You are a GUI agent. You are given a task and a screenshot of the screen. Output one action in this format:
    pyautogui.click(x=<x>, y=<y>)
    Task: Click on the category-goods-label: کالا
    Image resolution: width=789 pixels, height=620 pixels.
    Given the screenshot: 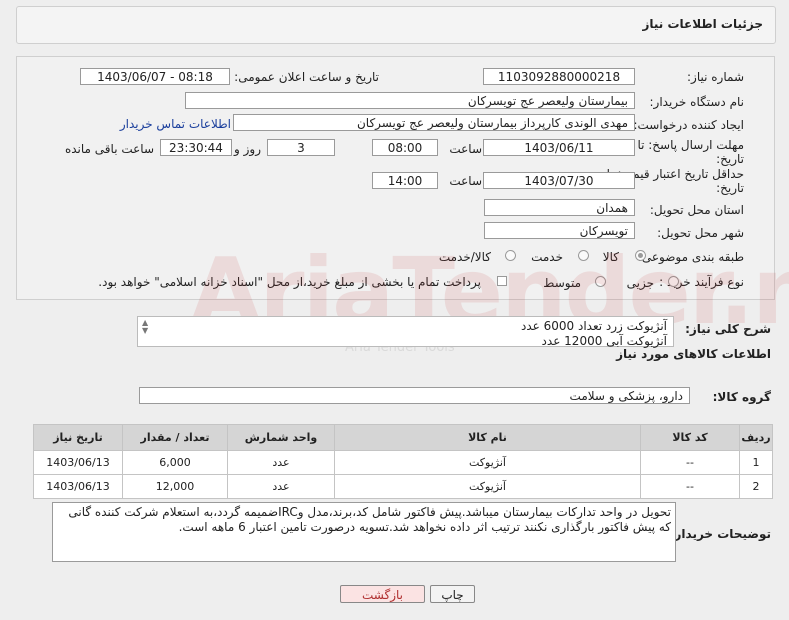 What is the action you would take?
    pyautogui.click(x=610, y=257)
    